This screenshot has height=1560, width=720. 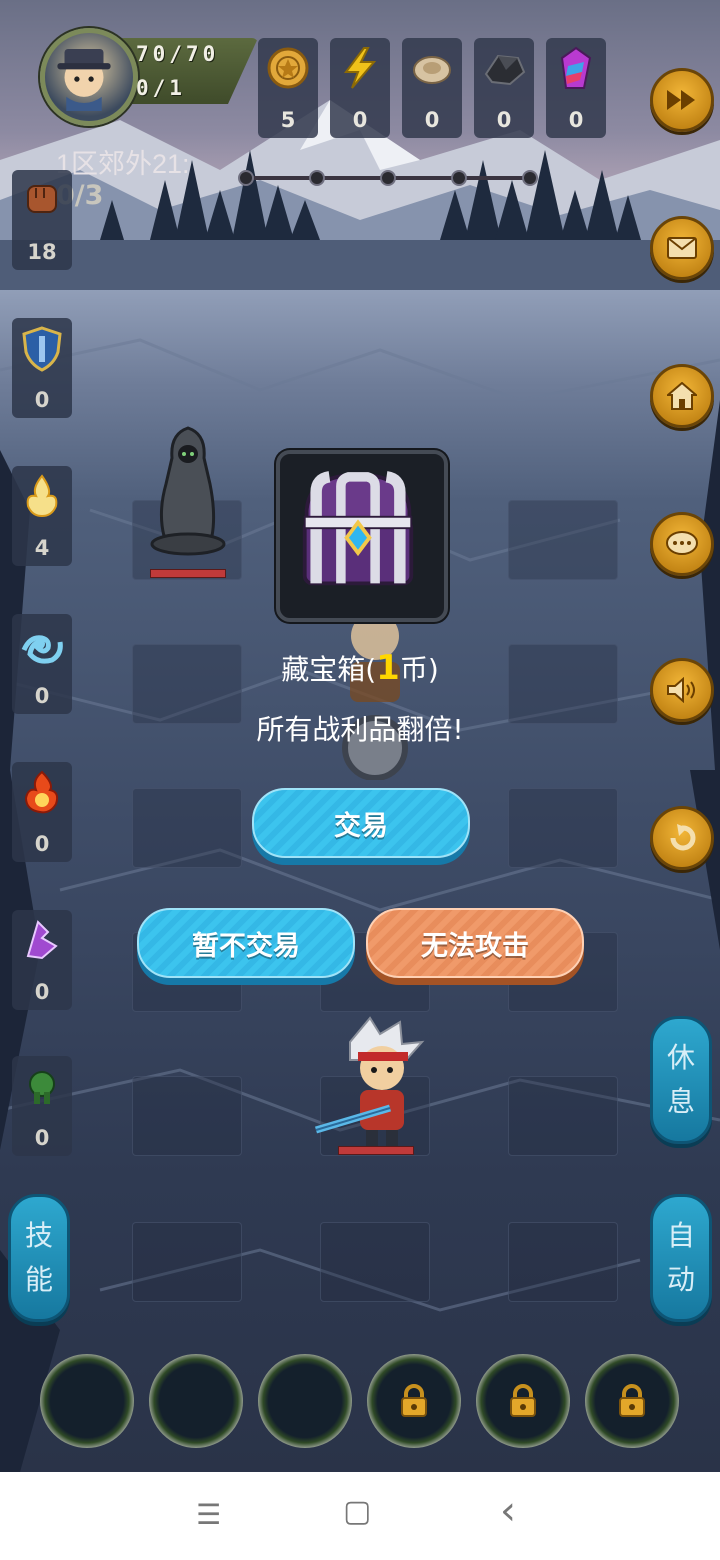 I want to click on sidebar-item-holy: 4, so click(x=42, y=516).